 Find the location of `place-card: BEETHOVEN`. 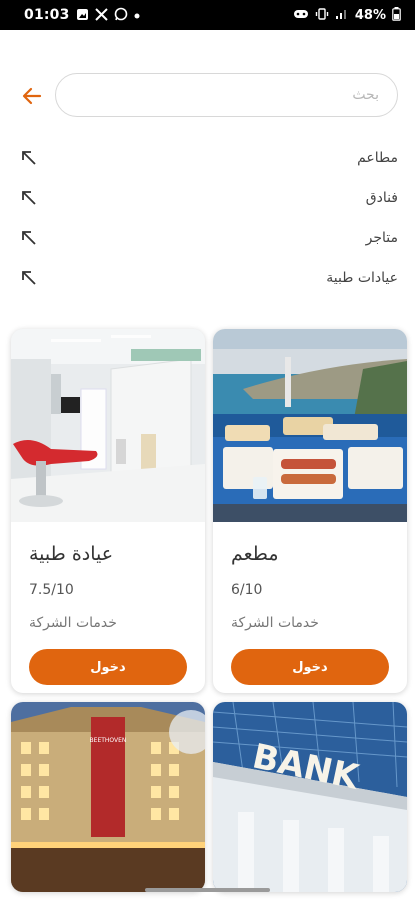

place-card: BEETHOVEN is located at coordinates (108, 797).